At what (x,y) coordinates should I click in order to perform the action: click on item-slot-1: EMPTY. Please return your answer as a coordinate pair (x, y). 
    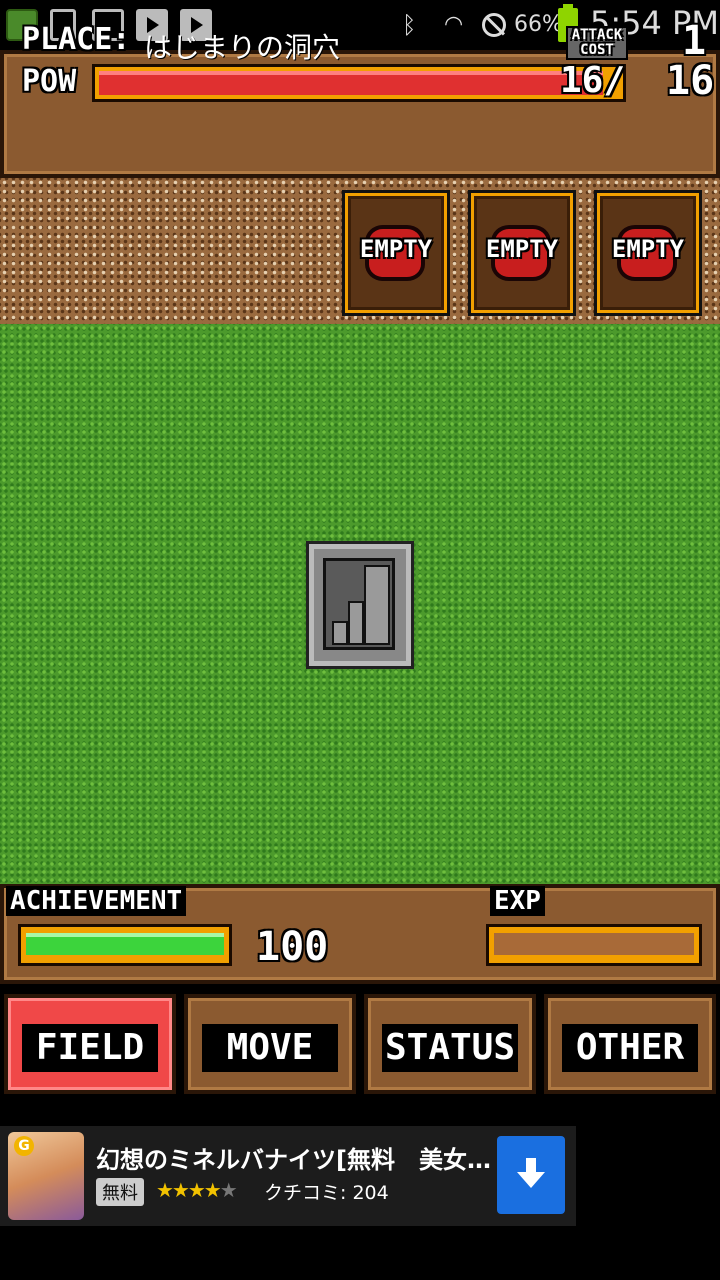
    Looking at the image, I should click on (396, 253).